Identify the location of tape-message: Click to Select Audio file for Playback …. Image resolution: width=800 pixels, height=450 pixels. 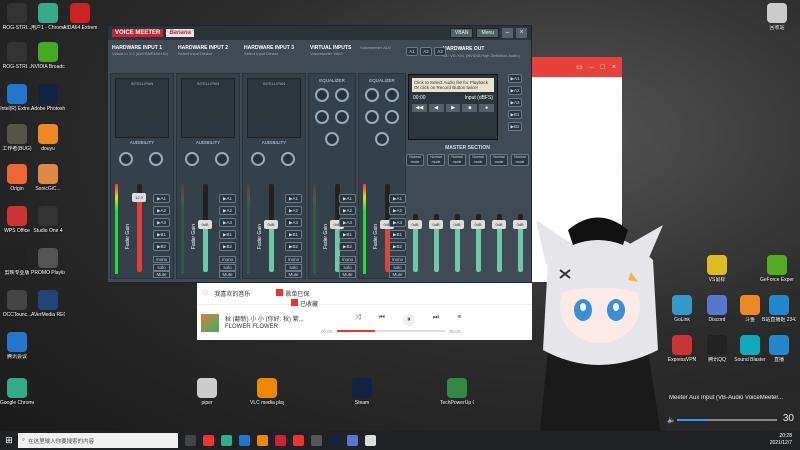
(453, 85).